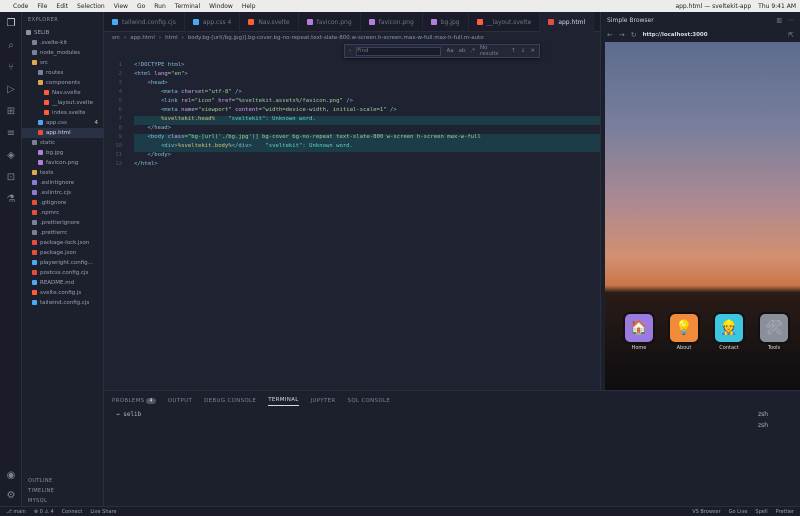  What do you see at coordinates (171, 38) in the screenshot?
I see `breadcrumb-segment: html` at bounding box center [171, 38].